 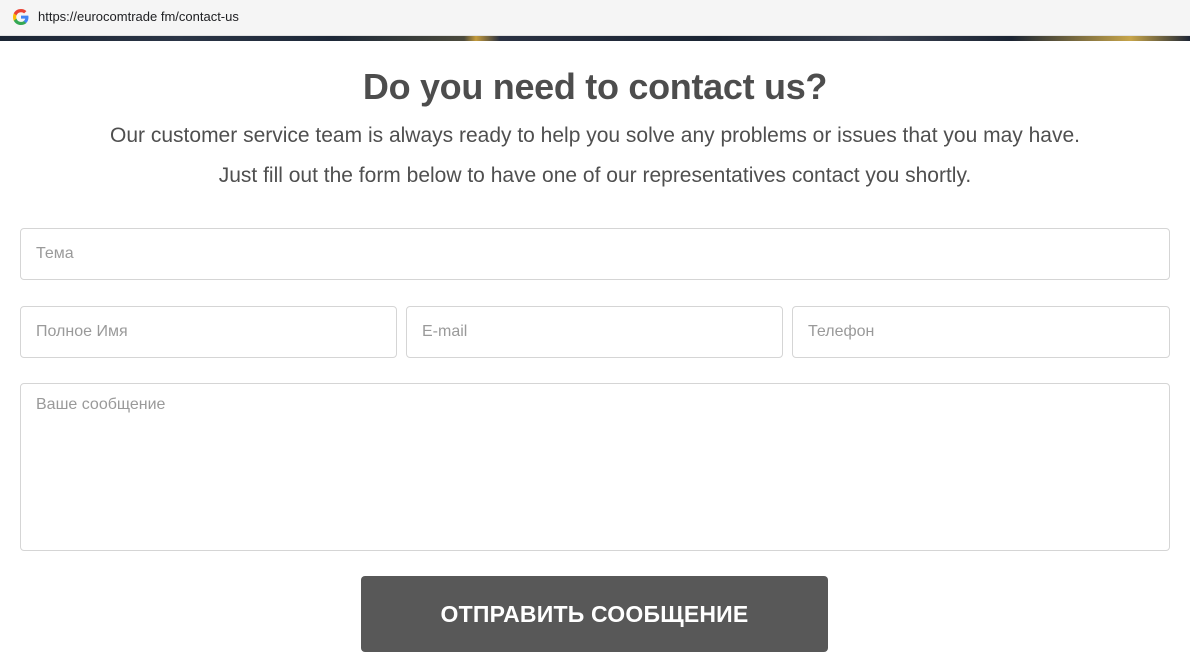 What do you see at coordinates (21, 17) in the screenshot?
I see `google-g-icon` at bounding box center [21, 17].